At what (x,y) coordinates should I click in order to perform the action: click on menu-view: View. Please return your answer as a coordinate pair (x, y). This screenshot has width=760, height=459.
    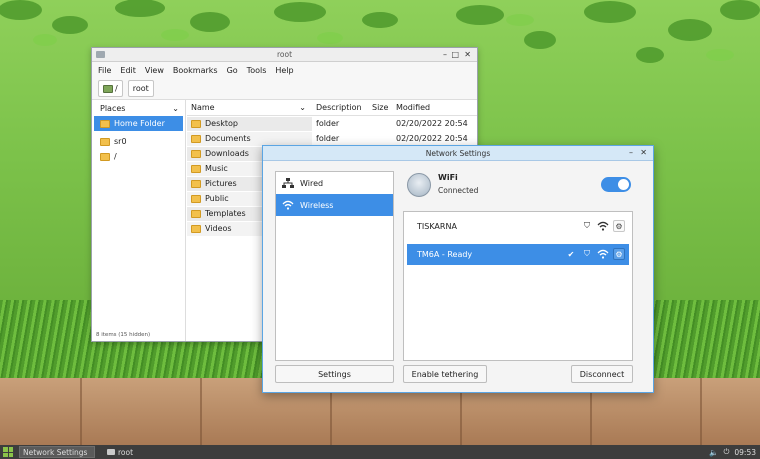
    Looking at the image, I should click on (154, 70).